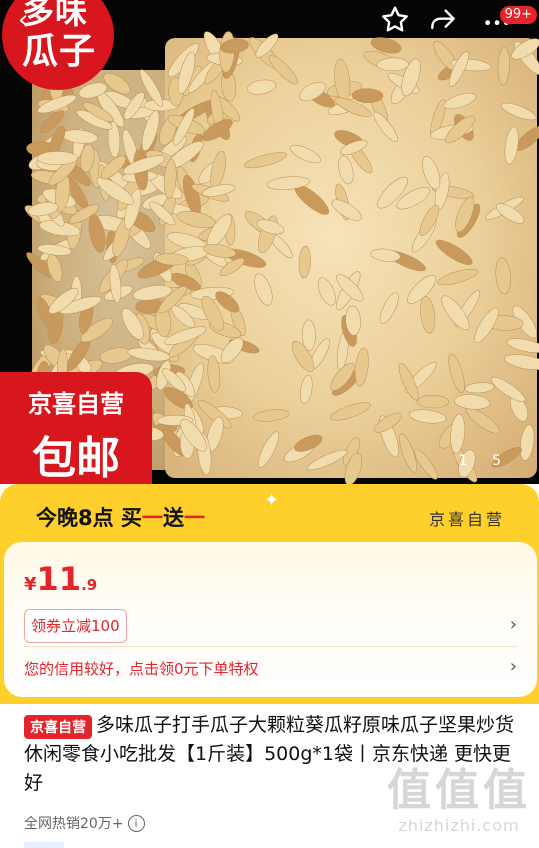  I want to click on promo-title-end: 一, so click(194, 518).